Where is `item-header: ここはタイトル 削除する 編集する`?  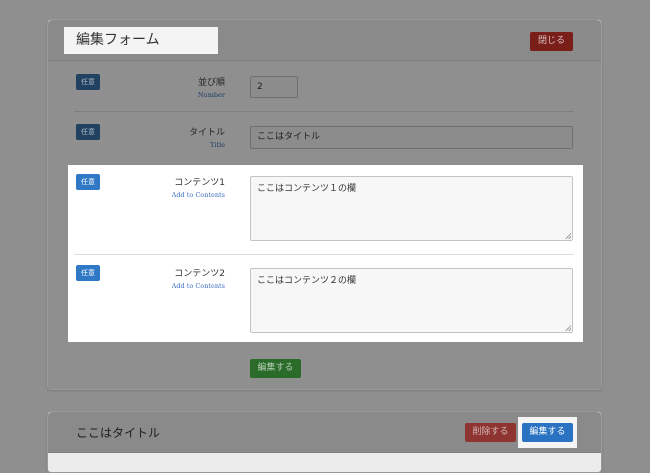
item-header: ここはタイトル 削除する 編集する is located at coordinates (324, 432).